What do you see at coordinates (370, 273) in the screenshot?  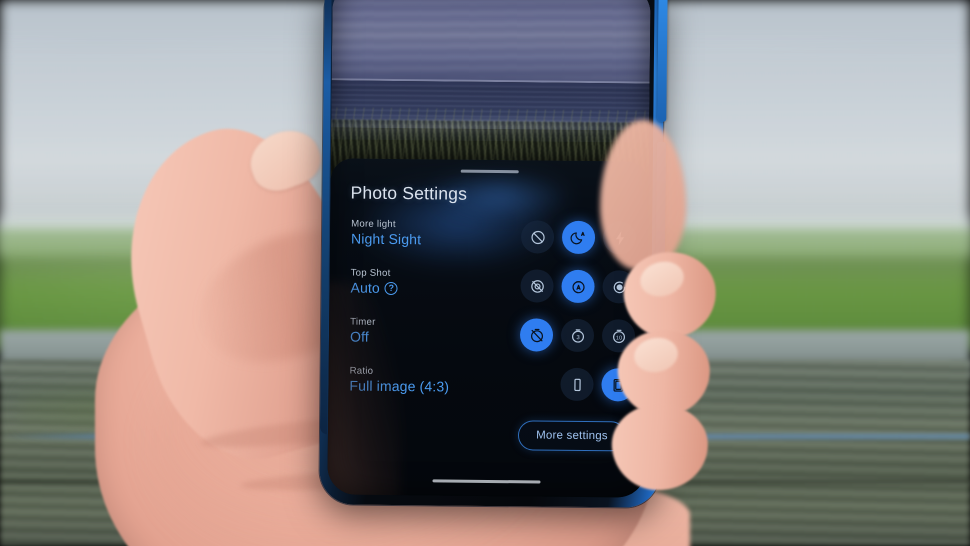 I see `row-label: Top Shot` at bounding box center [370, 273].